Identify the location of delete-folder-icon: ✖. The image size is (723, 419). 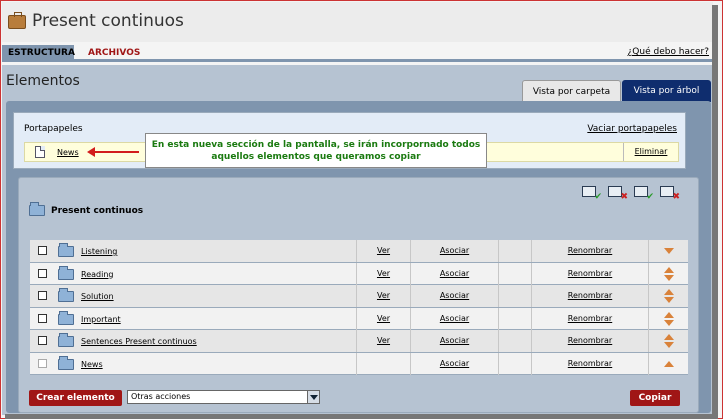
(617, 193).